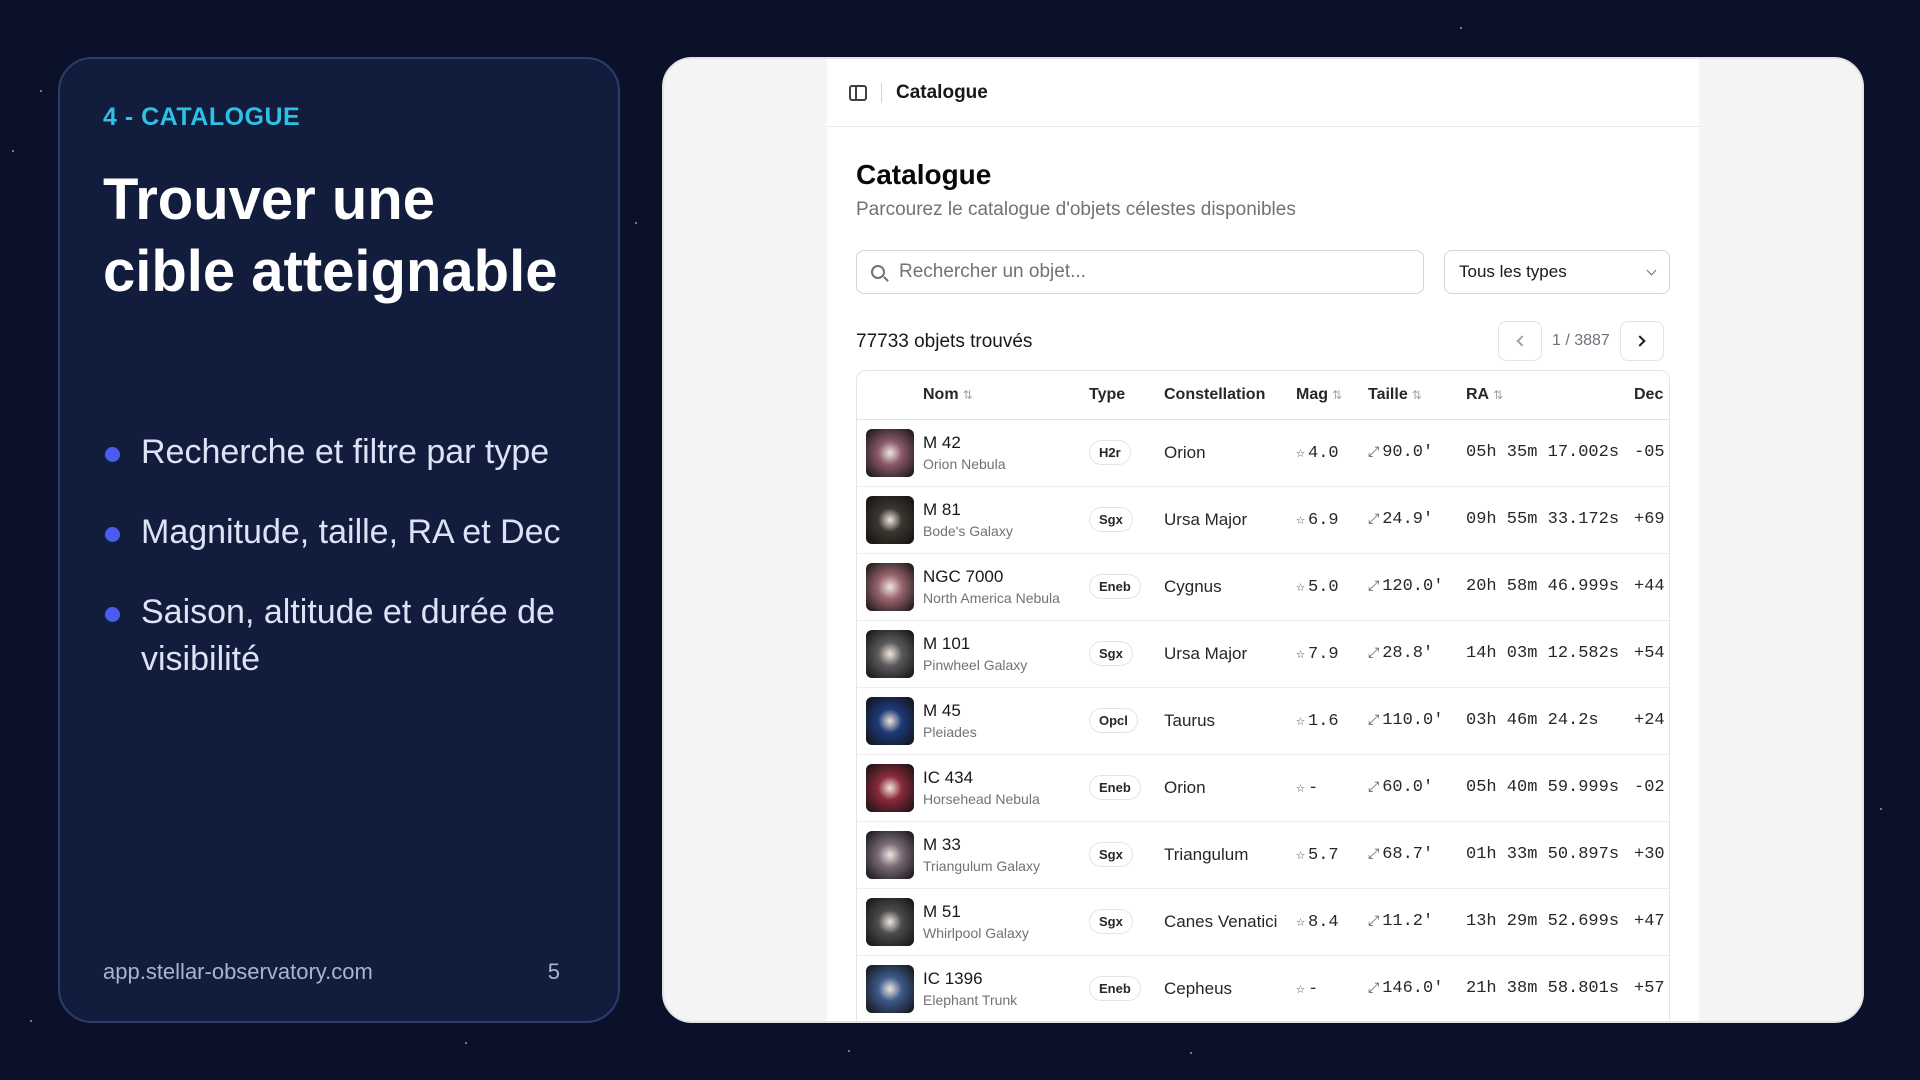  What do you see at coordinates (1323, 855) in the screenshot?
I see `magnitude-value: 5.7` at bounding box center [1323, 855].